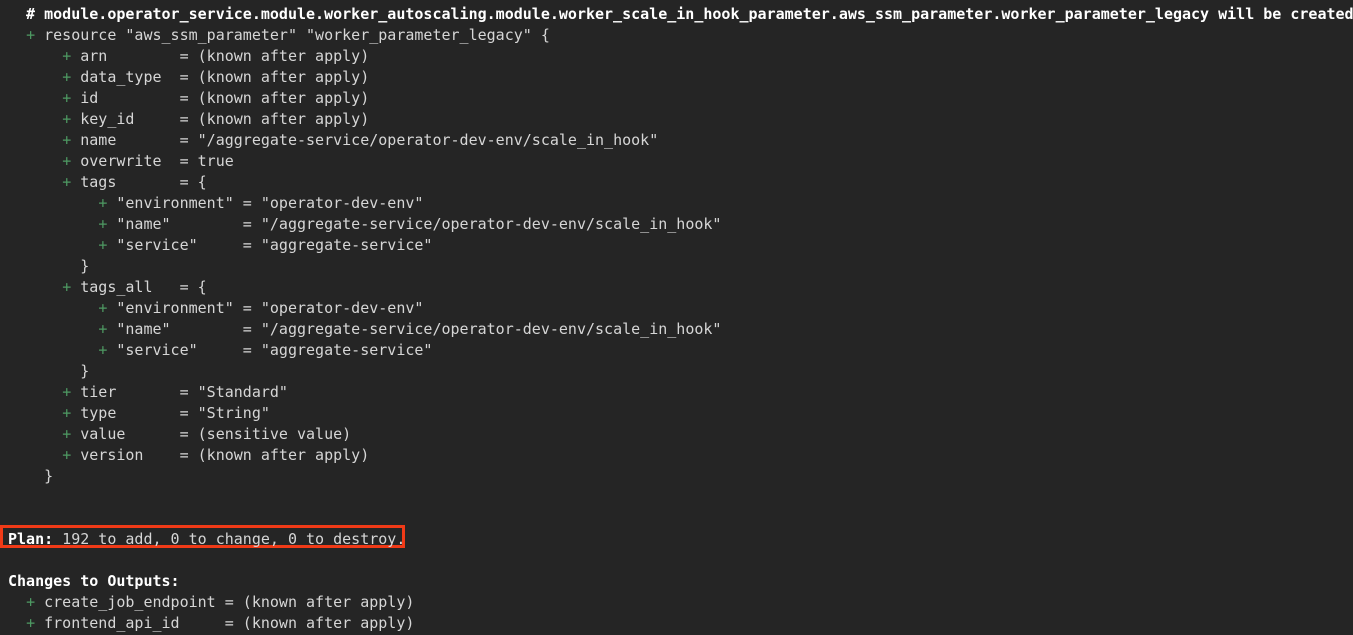 This screenshot has height=635, width=1353. Describe the element at coordinates (31, 539) in the screenshot. I see `plan-summary-label: Plan:` at that location.